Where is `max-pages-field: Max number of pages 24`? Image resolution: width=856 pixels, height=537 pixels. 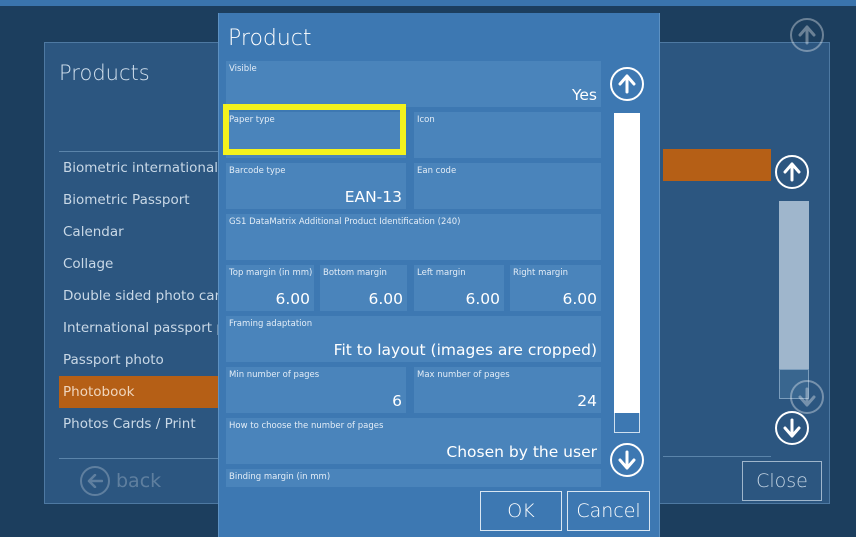 max-pages-field: Max number of pages 24 is located at coordinates (507, 390).